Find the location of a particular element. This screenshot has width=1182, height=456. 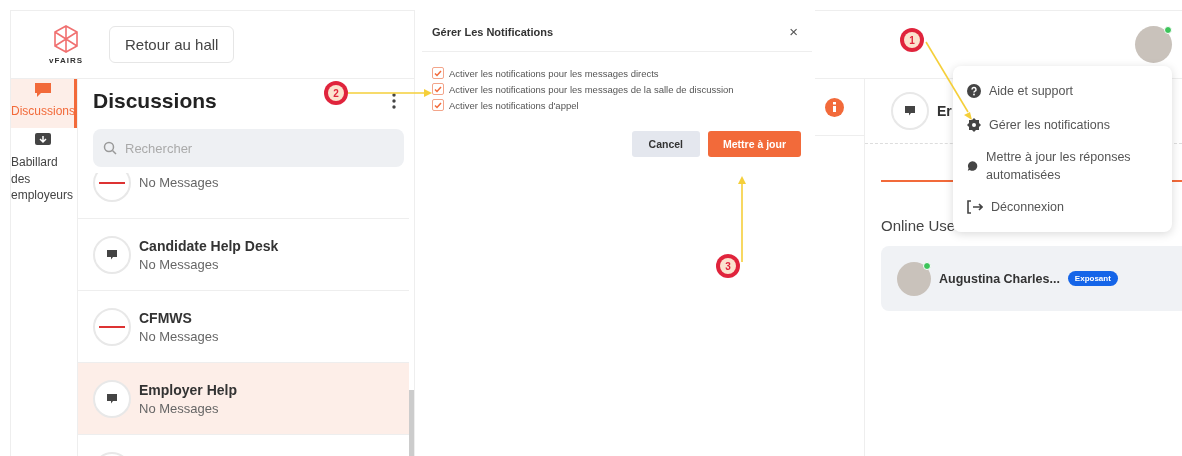

checkbox-label: Activer les notifications pour les messages de la salle de discussion is located at coordinates (591, 89).